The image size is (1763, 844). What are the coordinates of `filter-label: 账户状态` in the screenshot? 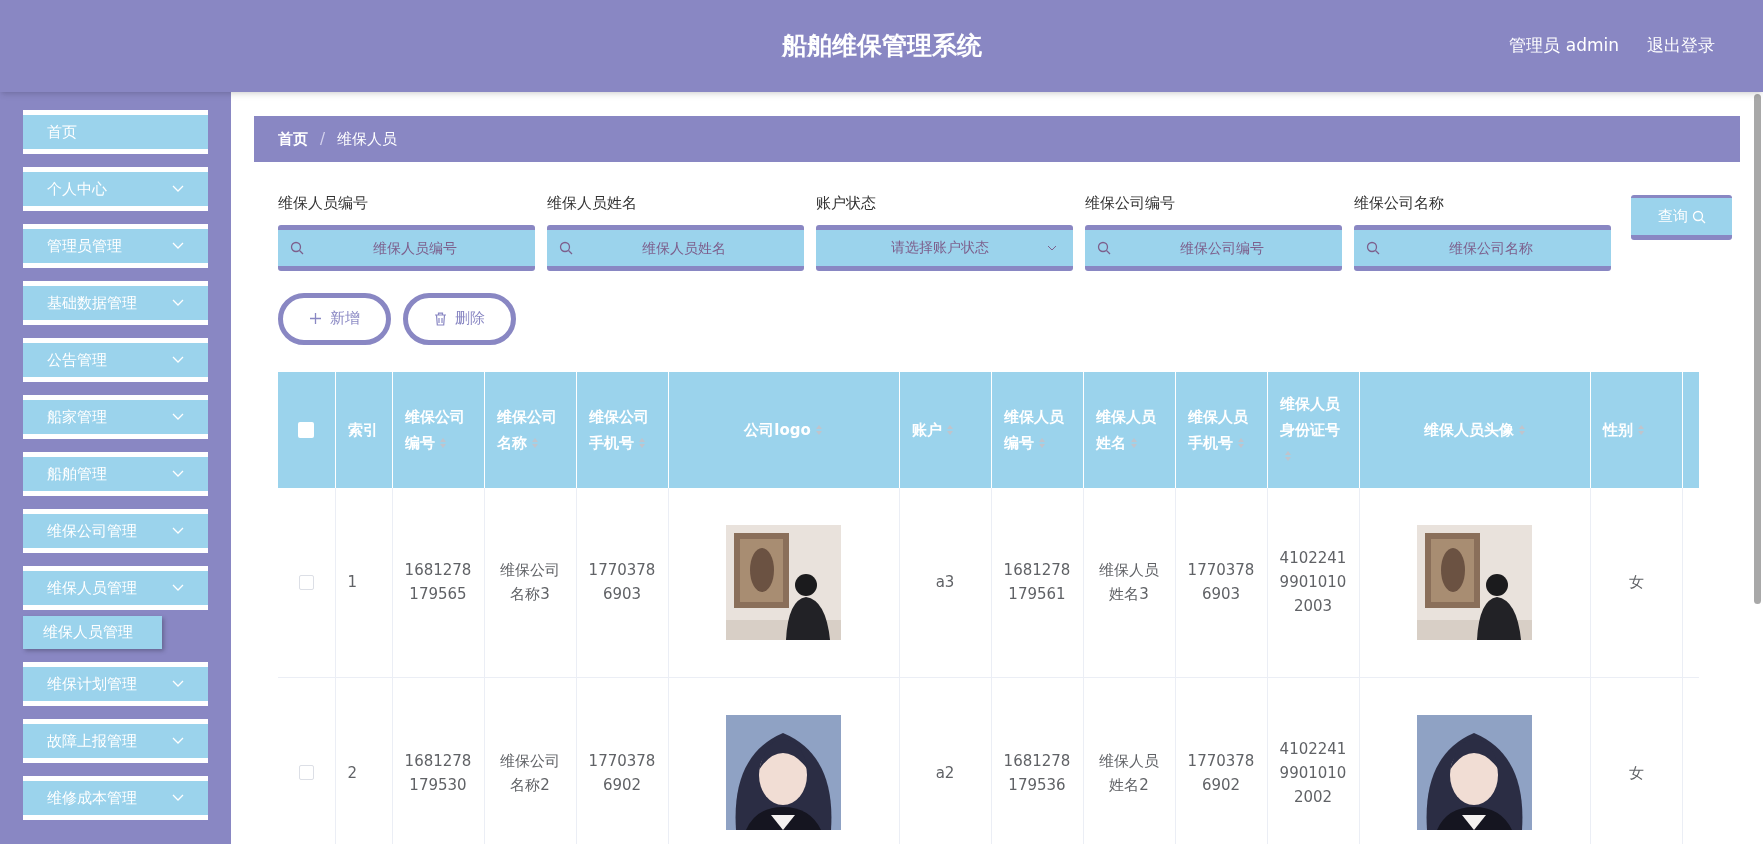 It's located at (846, 203).